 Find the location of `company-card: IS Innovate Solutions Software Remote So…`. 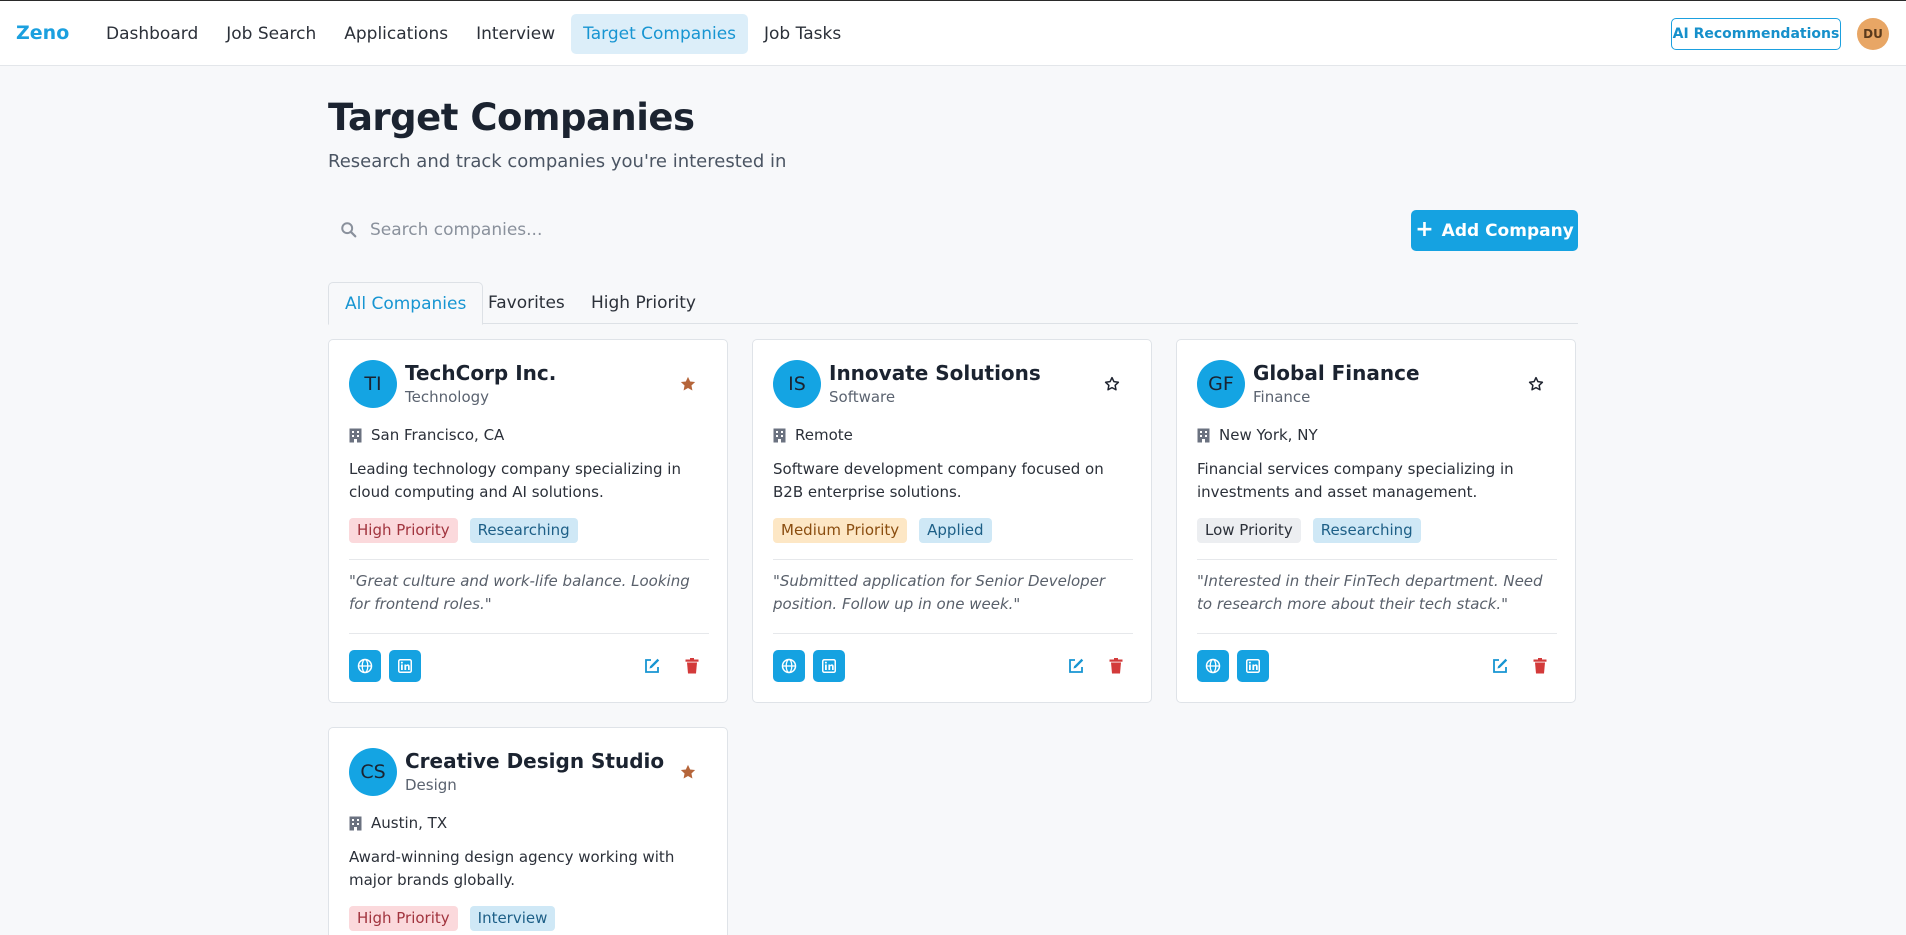

company-card: IS Innovate Solutions Software Remote So… is located at coordinates (952, 521).